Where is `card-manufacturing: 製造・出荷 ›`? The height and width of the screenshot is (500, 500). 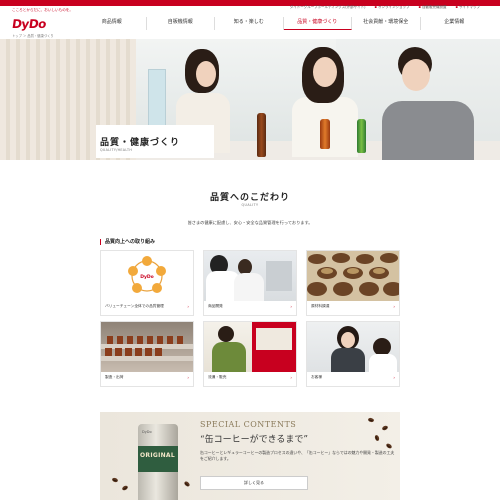 card-manufacturing: 製造・出荷 › is located at coordinates (147, 354).